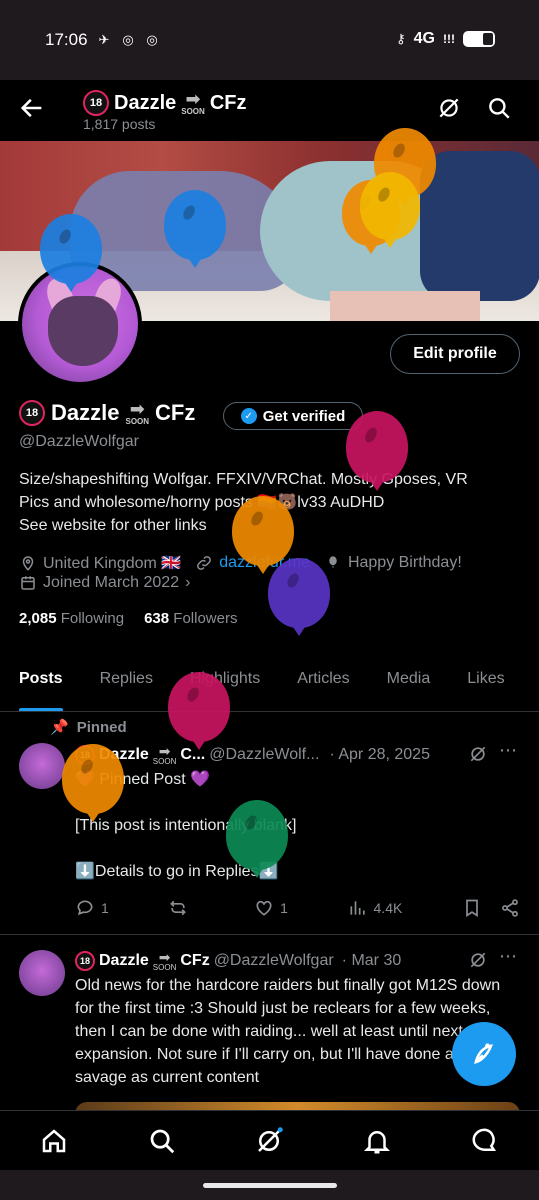 Image resolution: width=539 pixels, height=1200 pixels. What do you see at coordinates (333, 562) in the screenshot?
I see `balloon-icon` at bounding box center [333, 562].